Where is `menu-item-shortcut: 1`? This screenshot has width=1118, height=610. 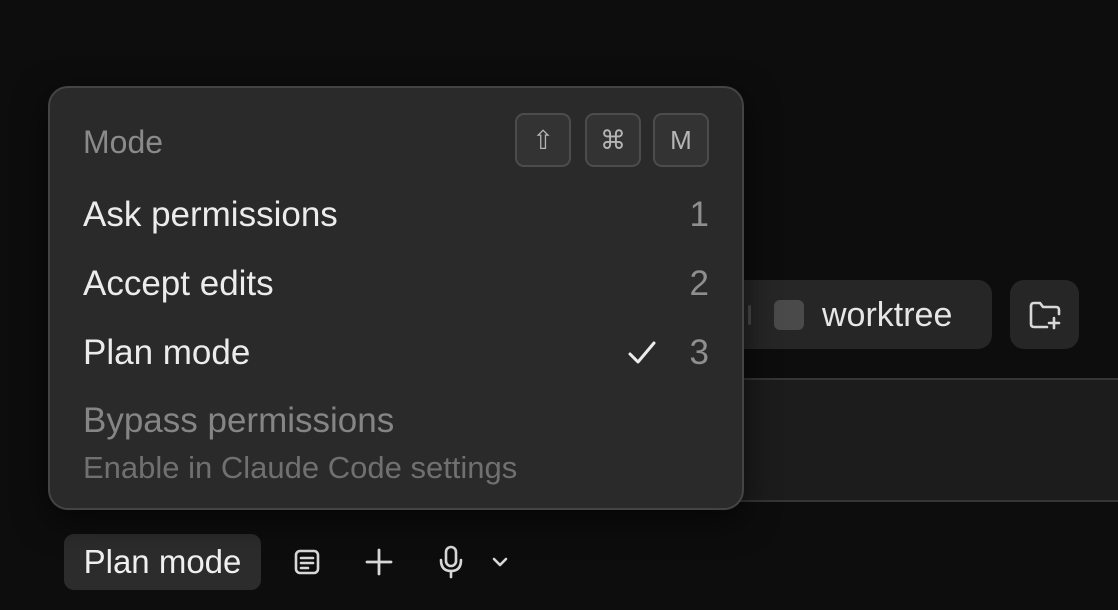 menu-item-shortcut: 1 is located at coordinates (699, 214).